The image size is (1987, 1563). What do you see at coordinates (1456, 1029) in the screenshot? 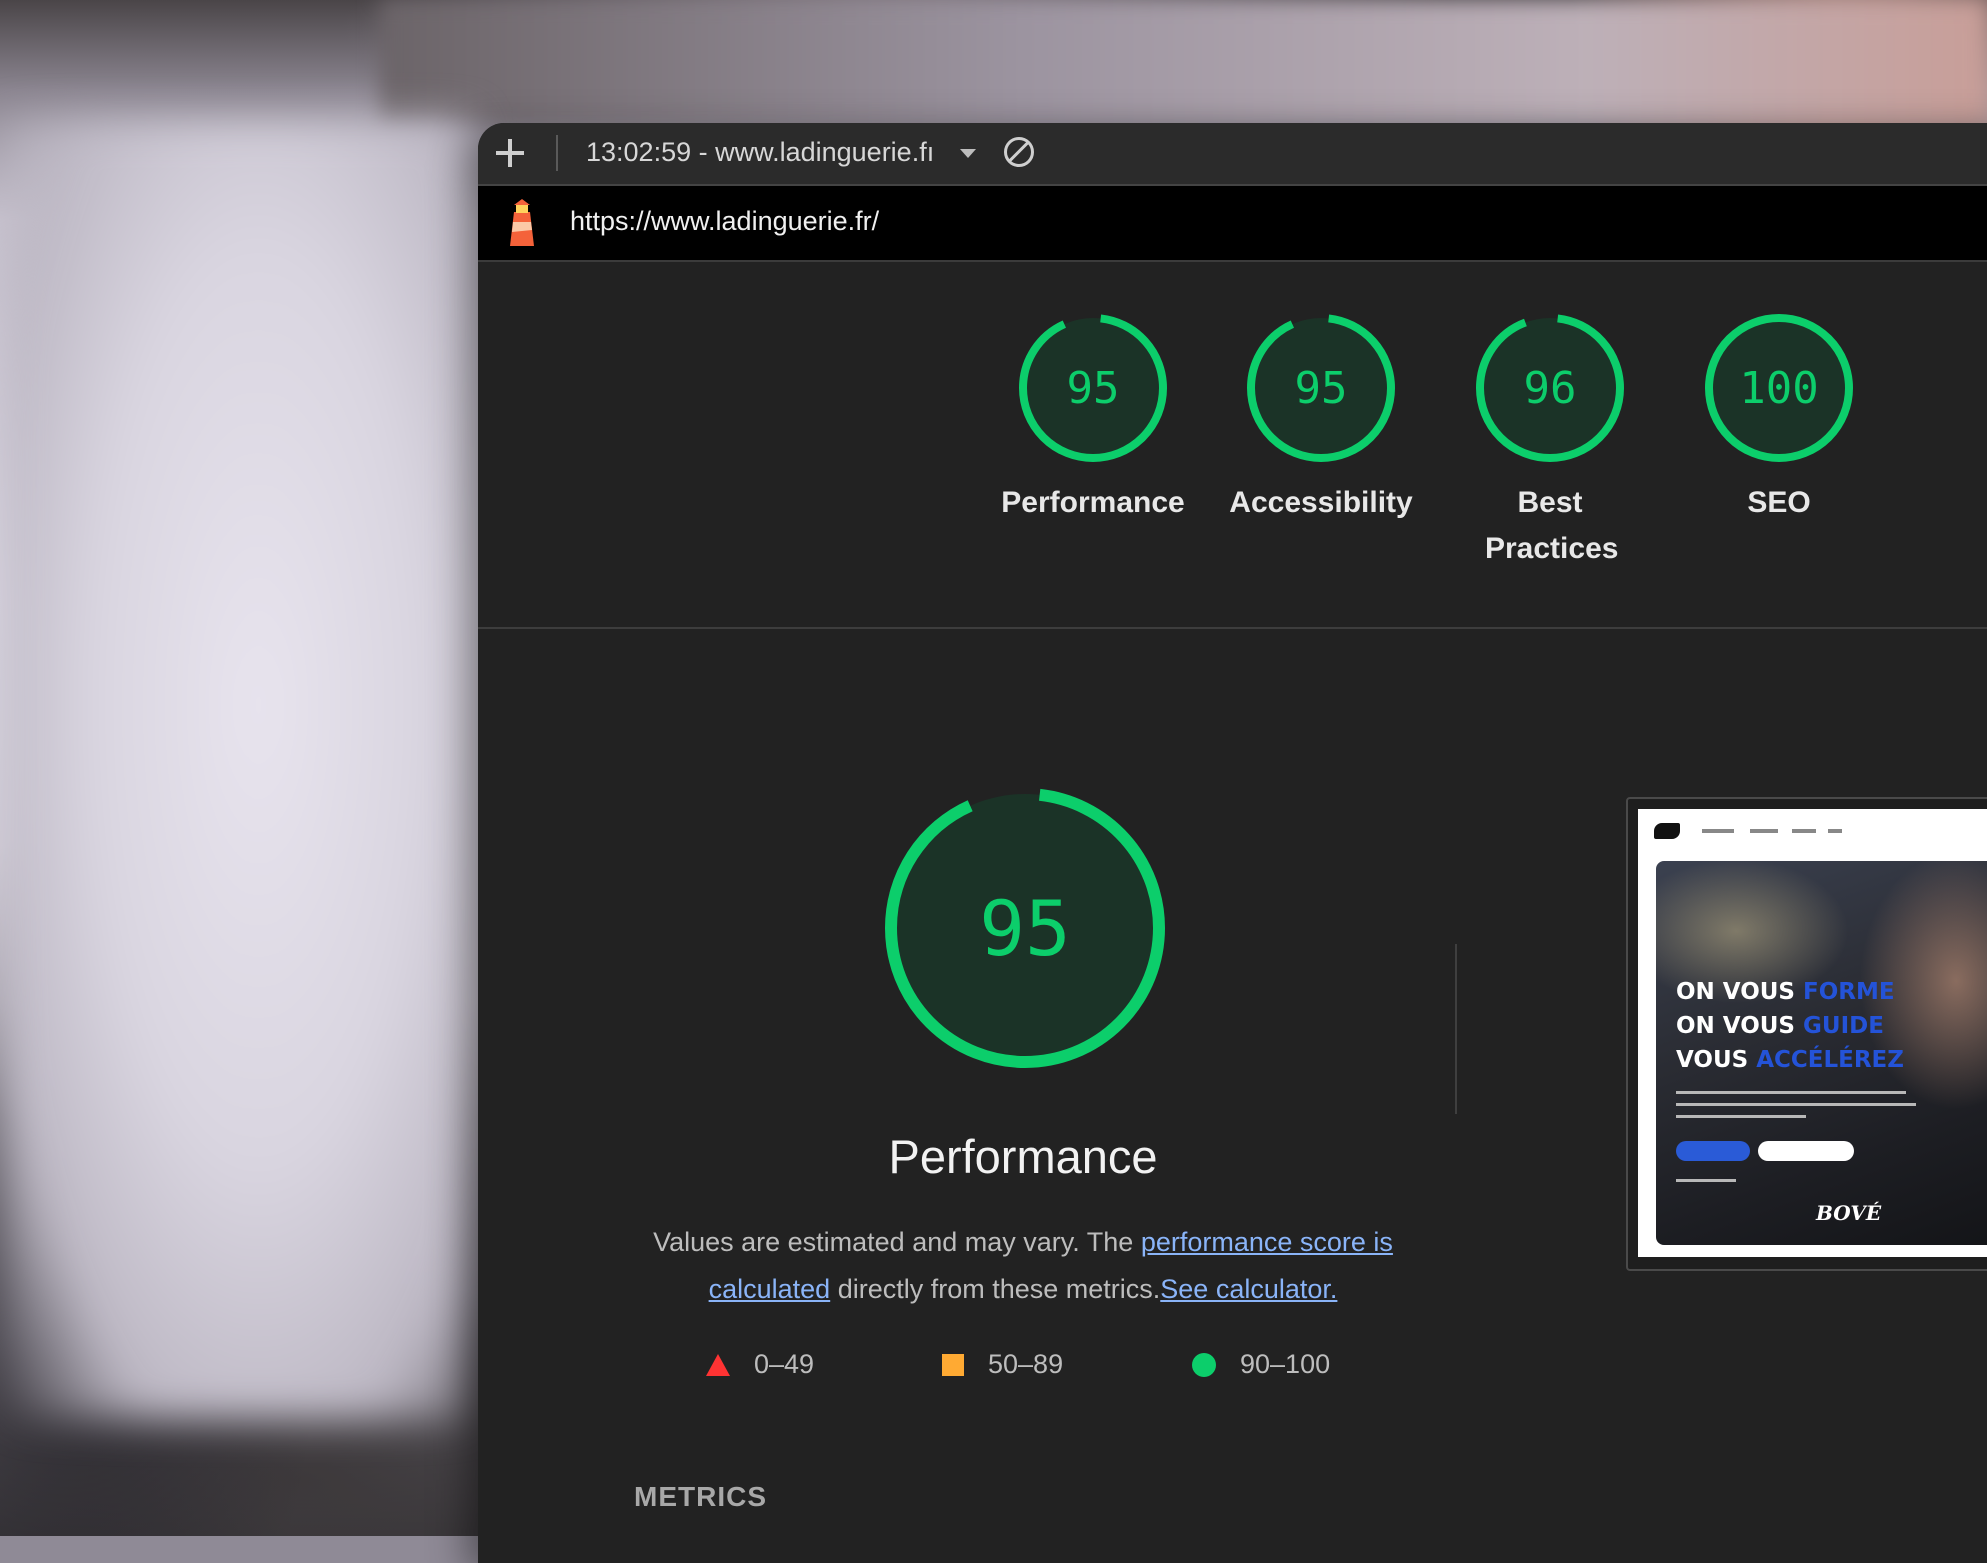
I see `vertical-divider` at bounding box center [1456, 1029].